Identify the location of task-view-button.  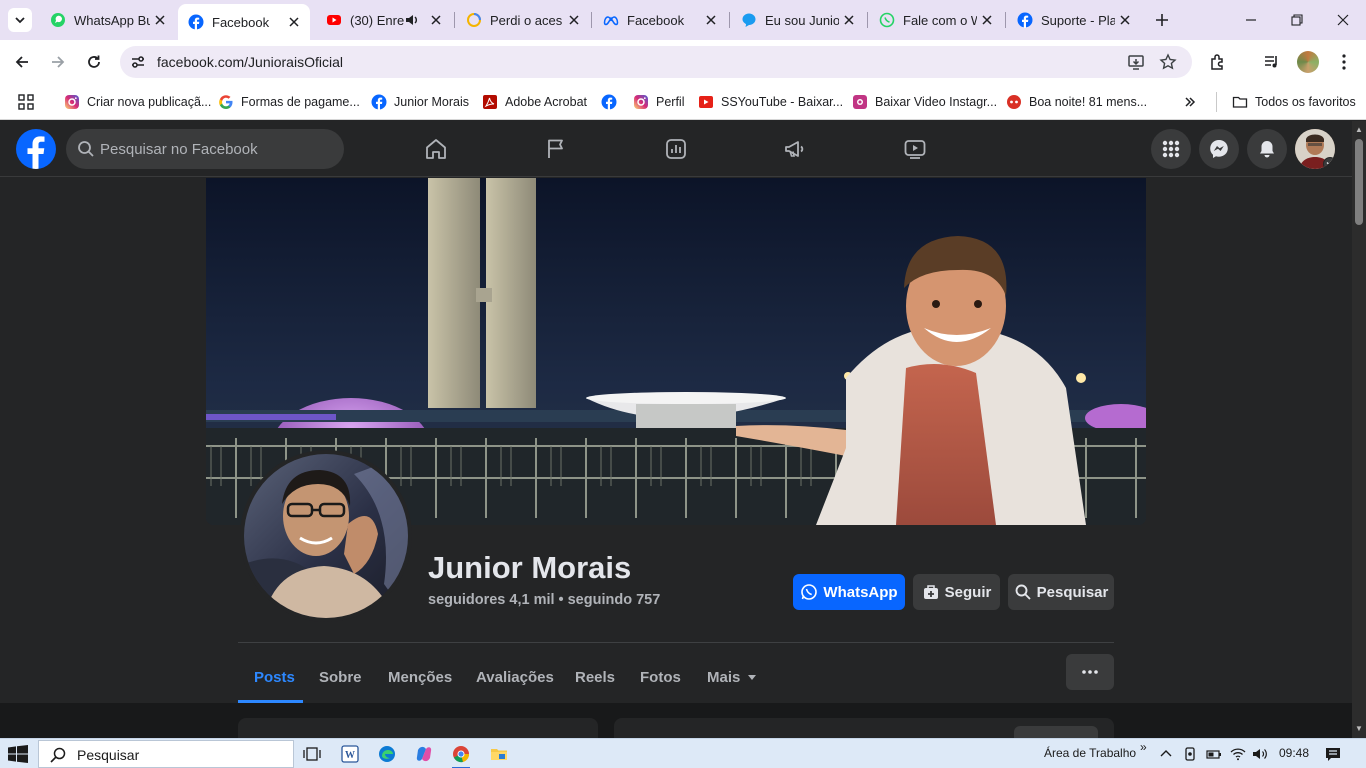
(312, 754).